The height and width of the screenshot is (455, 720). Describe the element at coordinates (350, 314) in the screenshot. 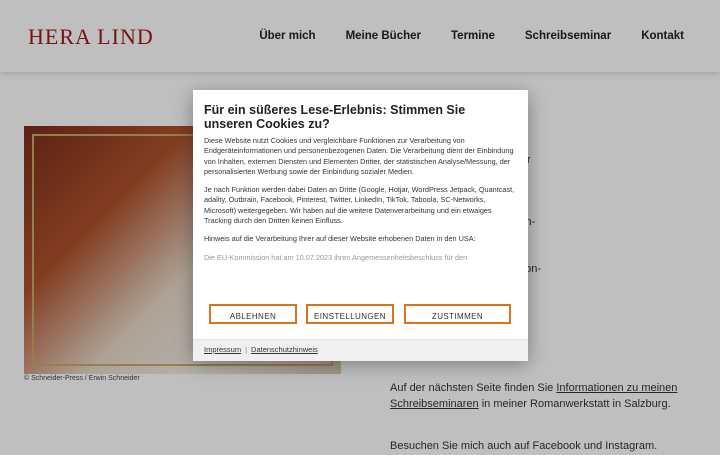

I see `settings-button: EINSTELLUNGEN` at that location.